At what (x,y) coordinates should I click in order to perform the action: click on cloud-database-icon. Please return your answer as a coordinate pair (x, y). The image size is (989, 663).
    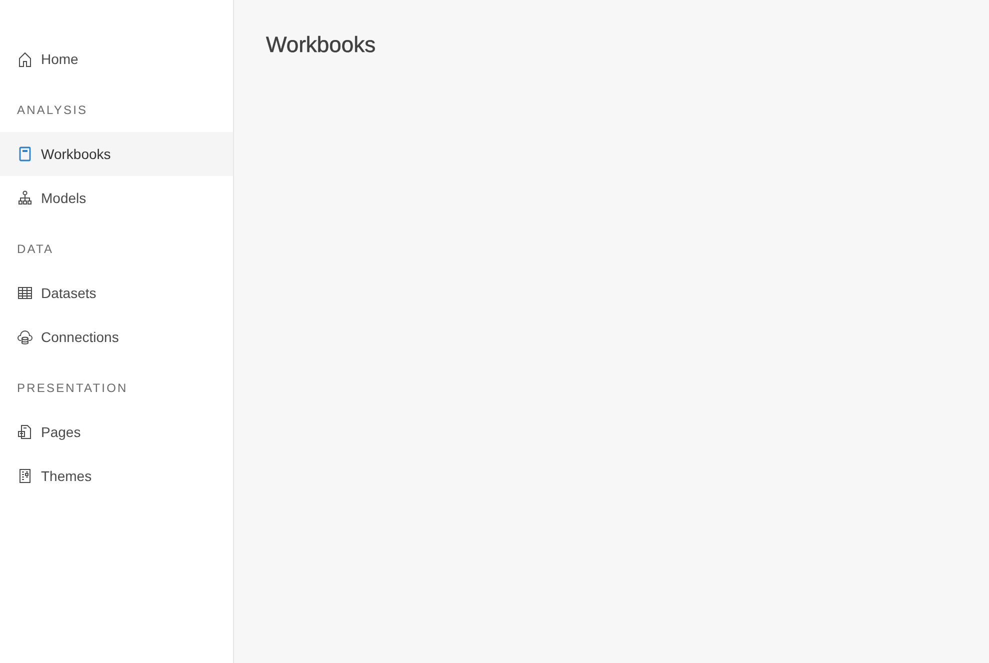
    Looking at the image, I should click on (25, 337).